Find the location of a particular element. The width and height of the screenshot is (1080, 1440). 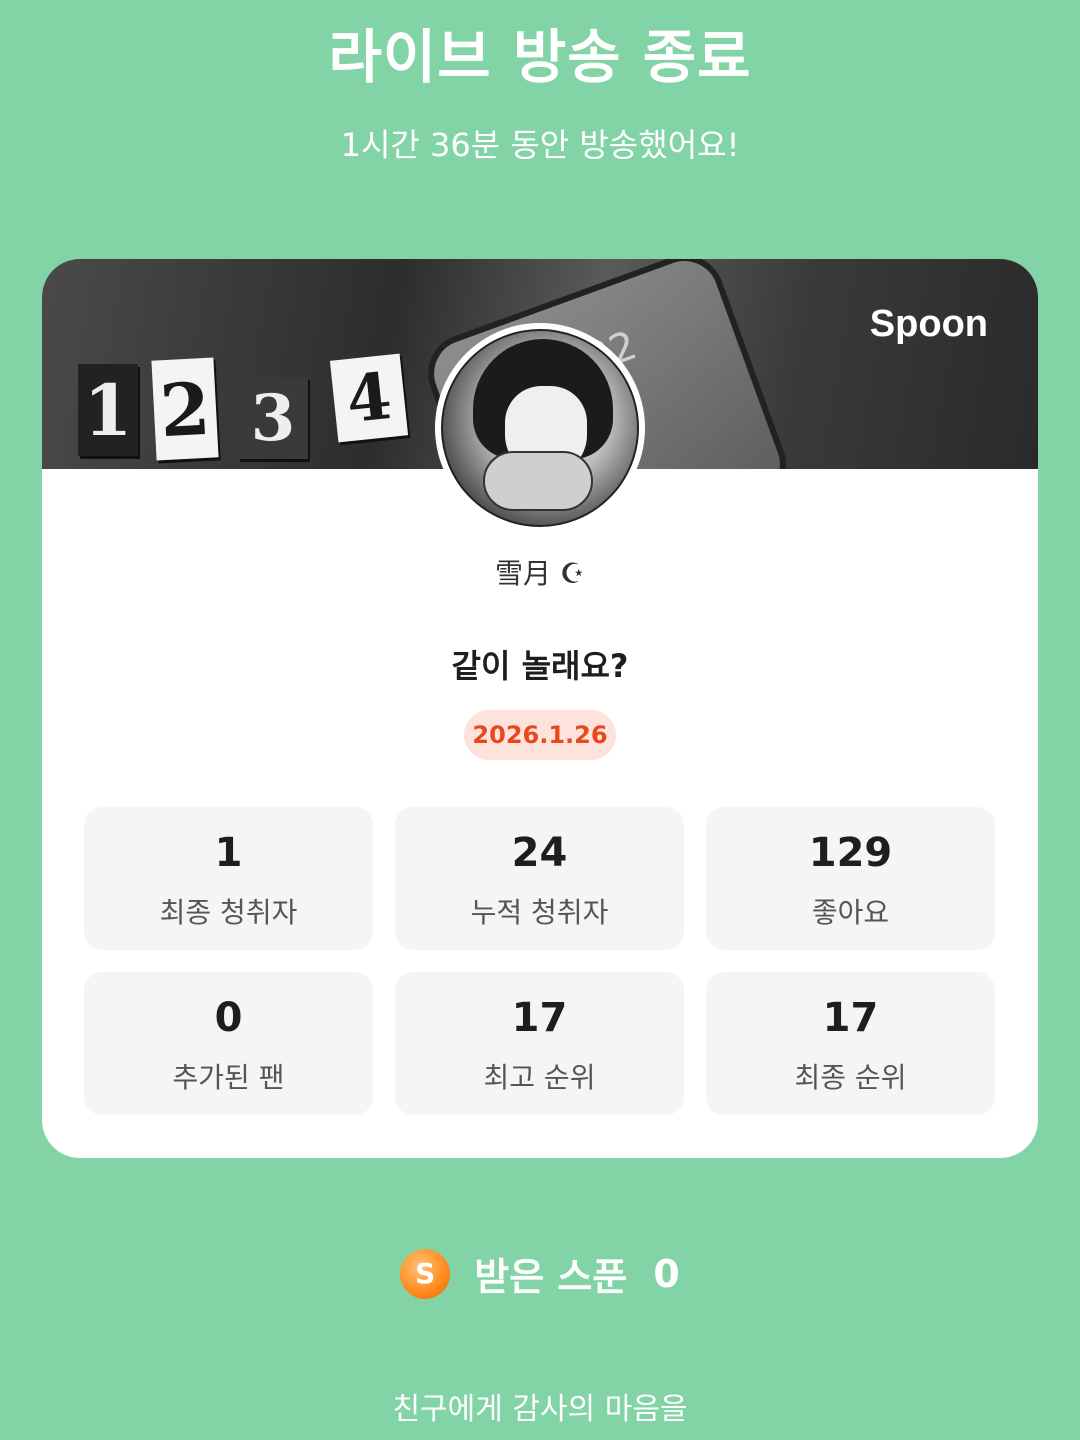

avatar is located at coordinates (540, 428).